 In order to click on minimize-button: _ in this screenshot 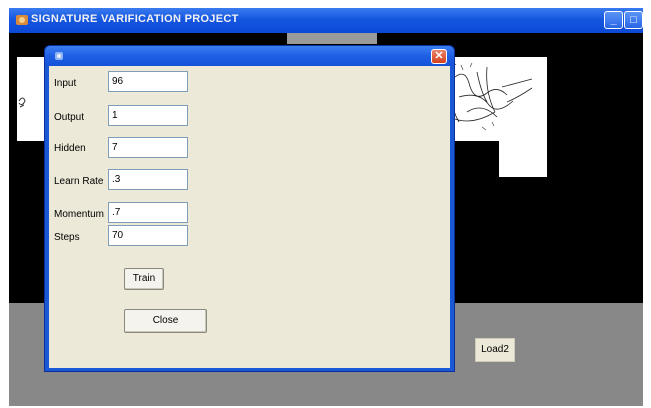, I will do `click(613, 20)`.